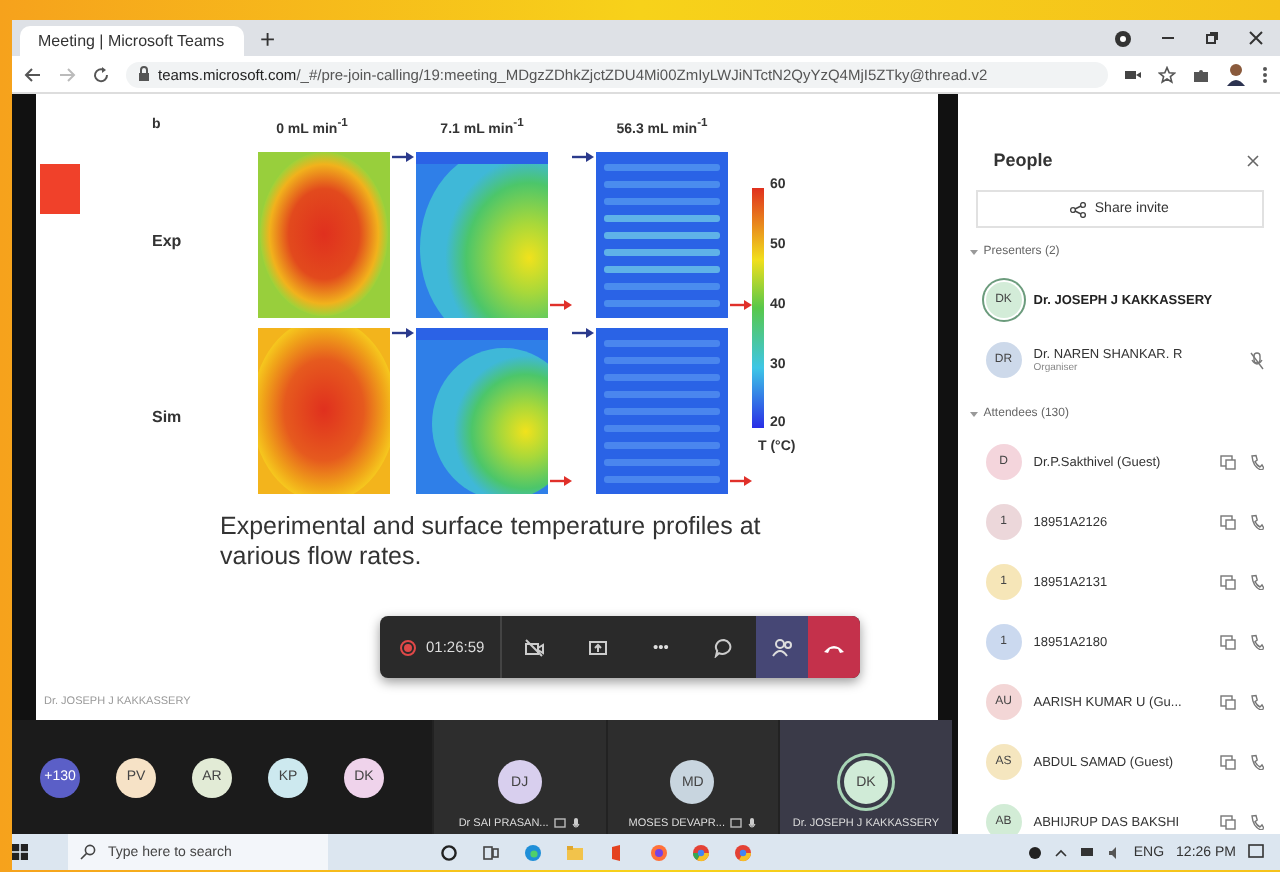 The width and height of the screenshot is (1280, 872). Describe the element at coordinates (168, 416) in the screenshot. I see `row-label: Sim` at that location.